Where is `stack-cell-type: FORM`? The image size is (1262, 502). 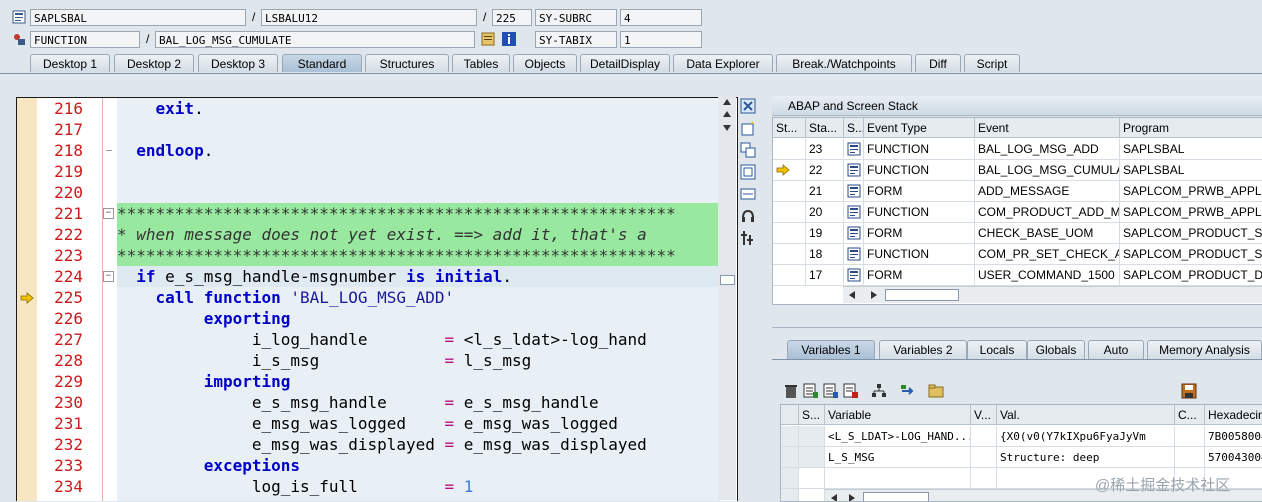
stack-cell-type: FORM is located at coordinates (919, 275).